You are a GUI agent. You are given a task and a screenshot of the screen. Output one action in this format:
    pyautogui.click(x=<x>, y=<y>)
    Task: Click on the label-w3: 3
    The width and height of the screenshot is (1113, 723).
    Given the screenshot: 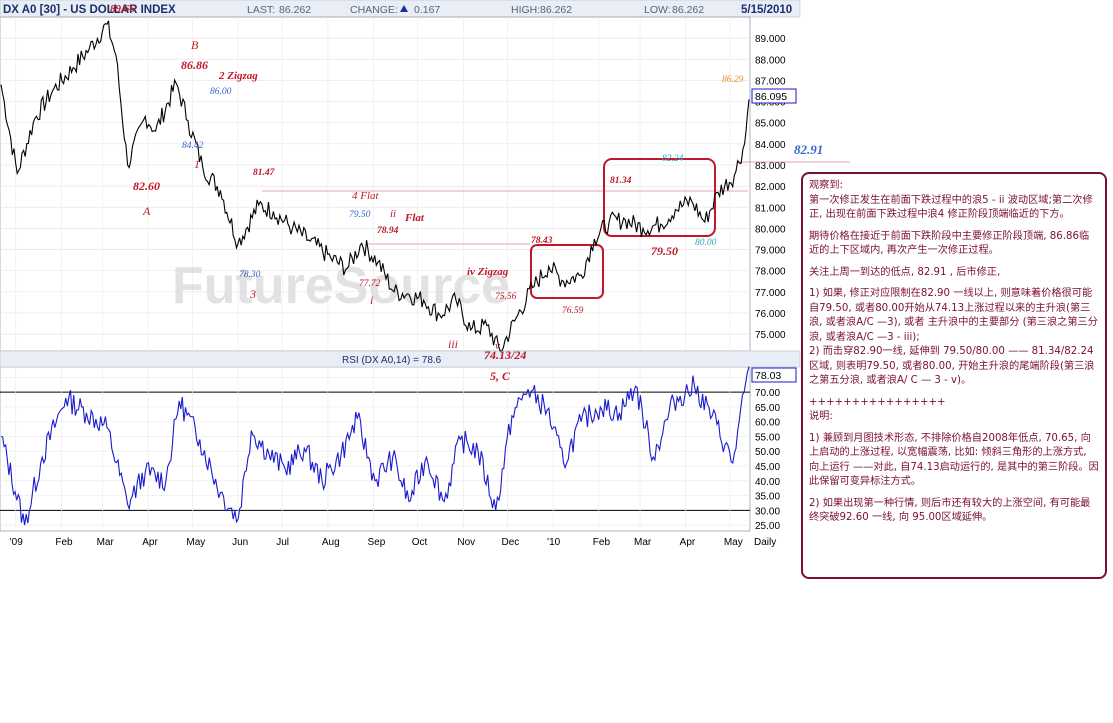 What is the action you would take?
    pyautogui.click(x=252, y=294)
    